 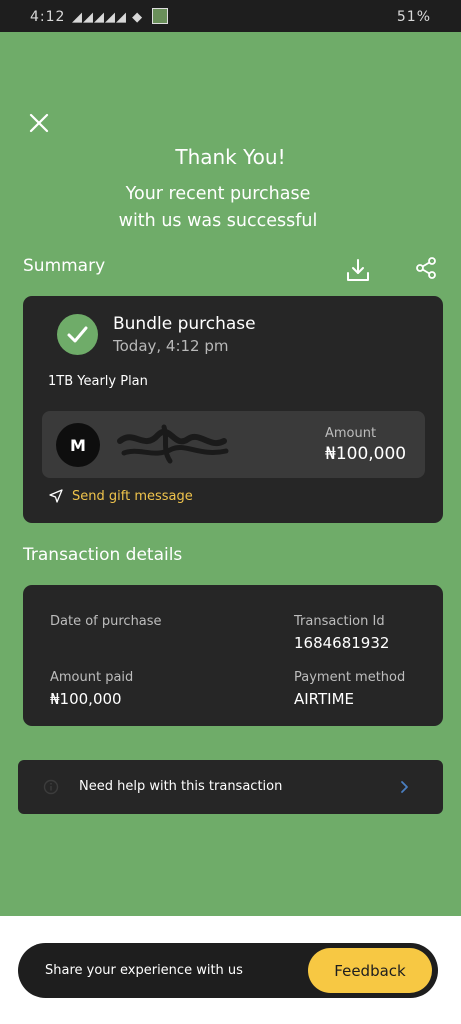 What do you see at coordinates (230, 157) in the screenshot?
I see `page-title: Thank You!` at bounding box center [230, 157].